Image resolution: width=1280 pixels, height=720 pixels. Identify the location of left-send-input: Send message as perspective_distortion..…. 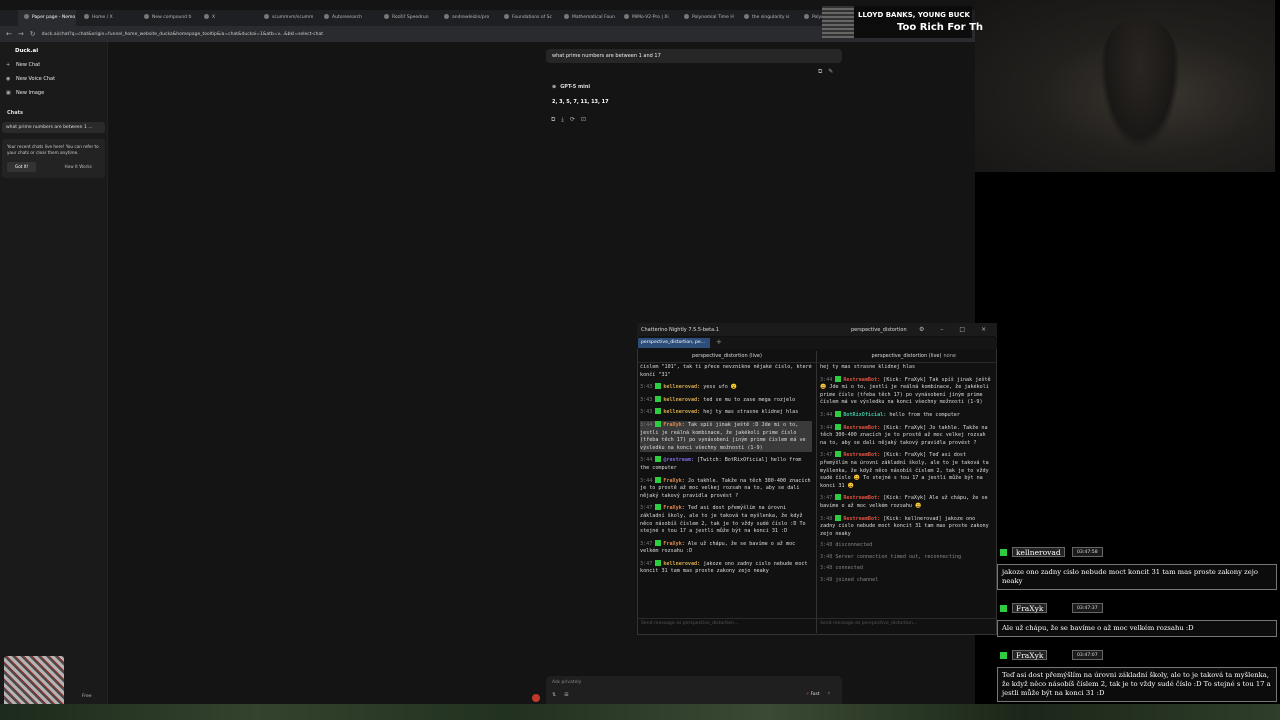
(727, 623).